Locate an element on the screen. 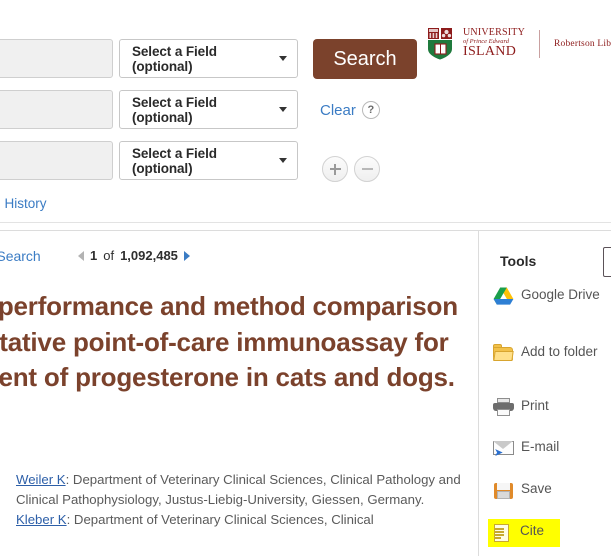  clear-controls: Clear ? is located at coordinates (350, 110).